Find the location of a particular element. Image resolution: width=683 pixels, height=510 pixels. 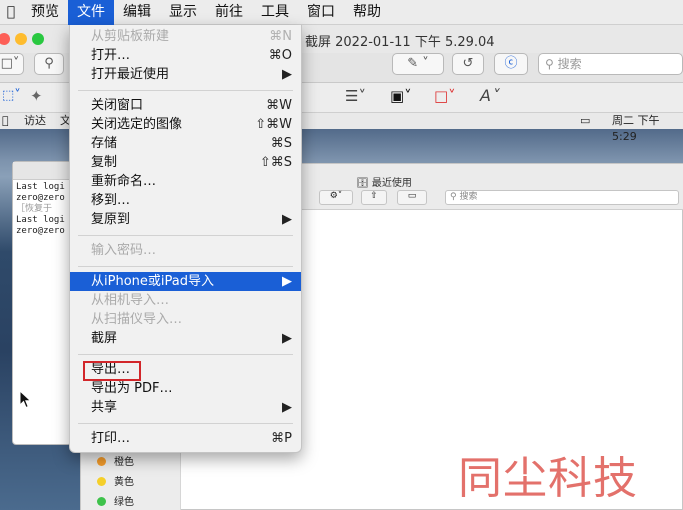

menu-item-duplicate: 复制 ⇧⌘S is located at coordinates (185, 162).